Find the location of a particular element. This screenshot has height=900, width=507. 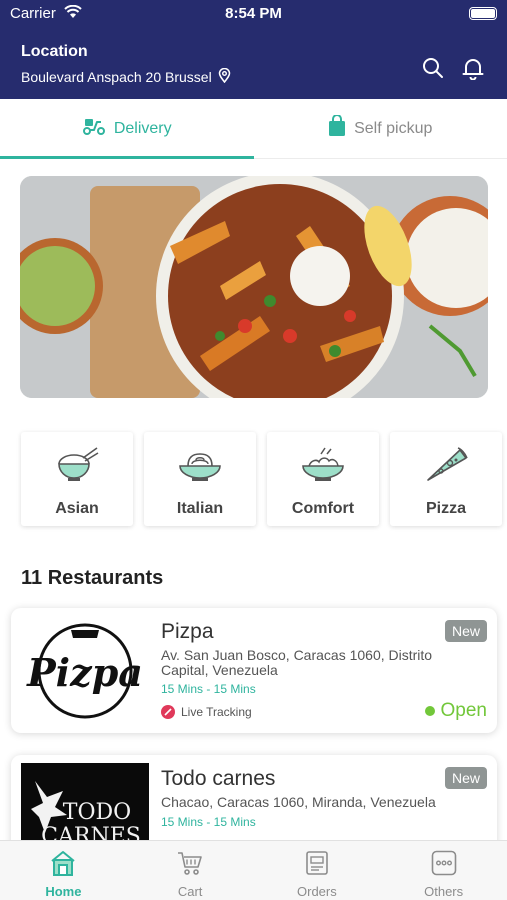

category-italian: Italian is located at coordinates (200, 479).